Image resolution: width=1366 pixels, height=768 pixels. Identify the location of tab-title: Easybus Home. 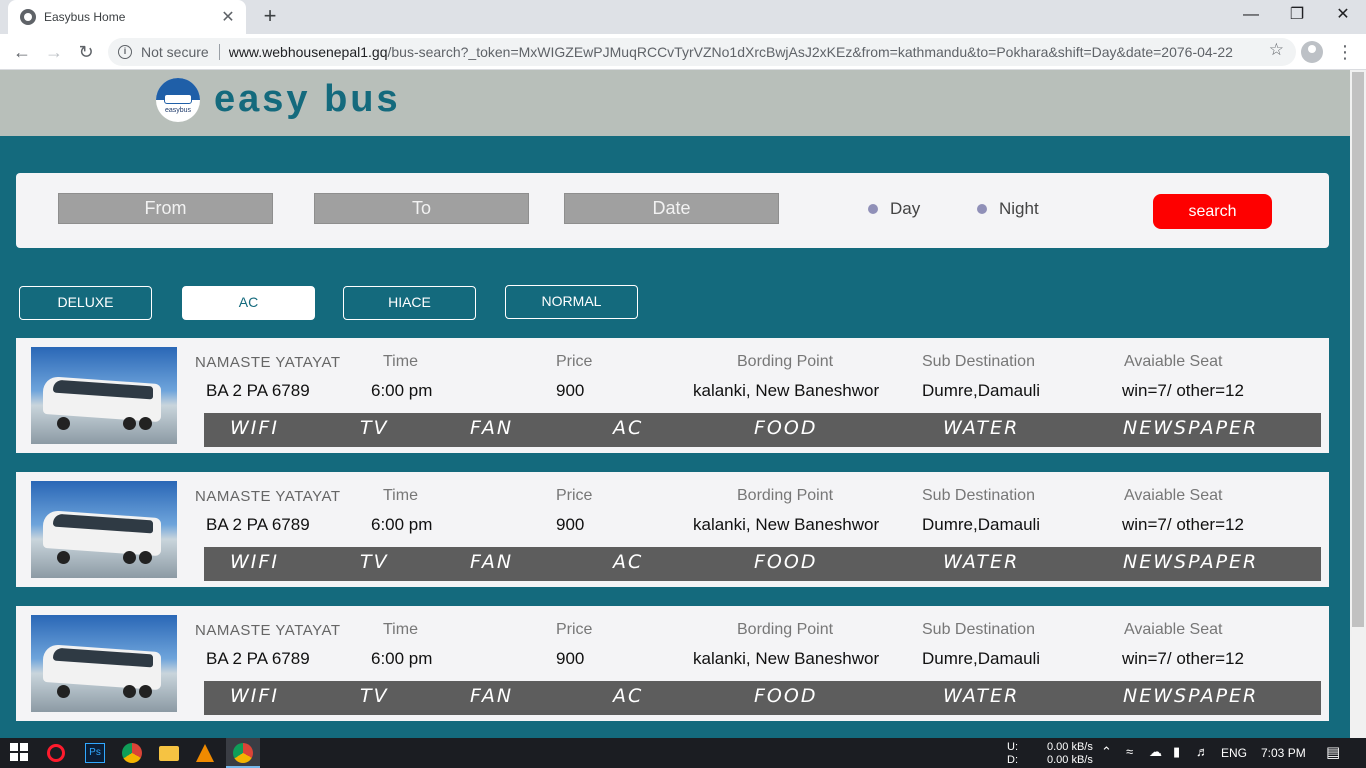
(85, 17).